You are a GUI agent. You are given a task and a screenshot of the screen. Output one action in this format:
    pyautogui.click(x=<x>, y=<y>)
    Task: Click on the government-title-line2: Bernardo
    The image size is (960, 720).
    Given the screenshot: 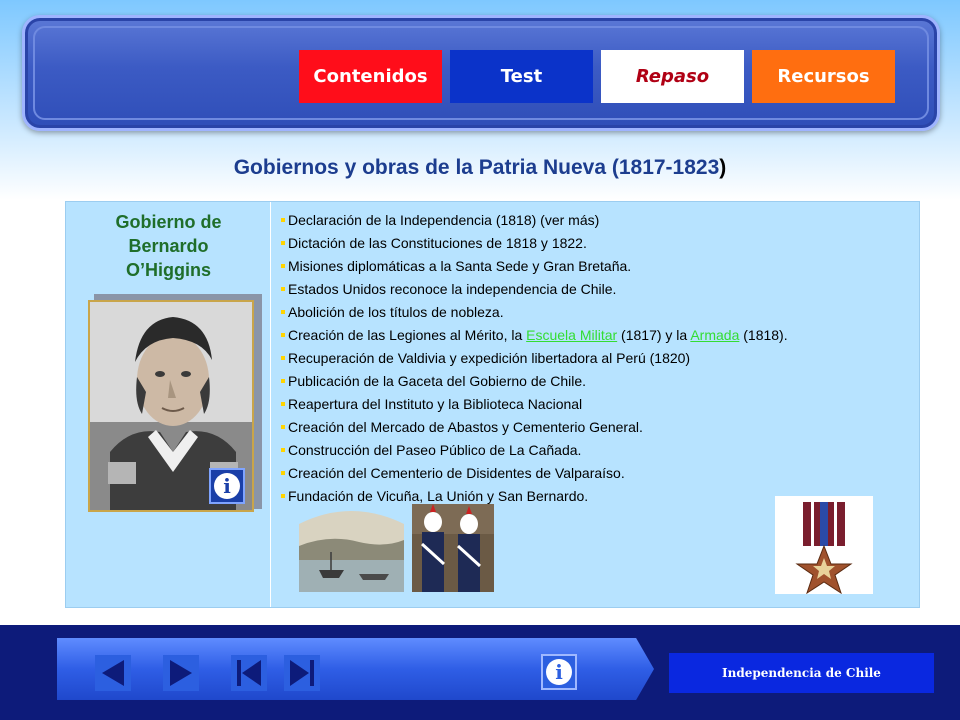 What is the action you would take?
    pyautogui.click(x=168, y=246)
    